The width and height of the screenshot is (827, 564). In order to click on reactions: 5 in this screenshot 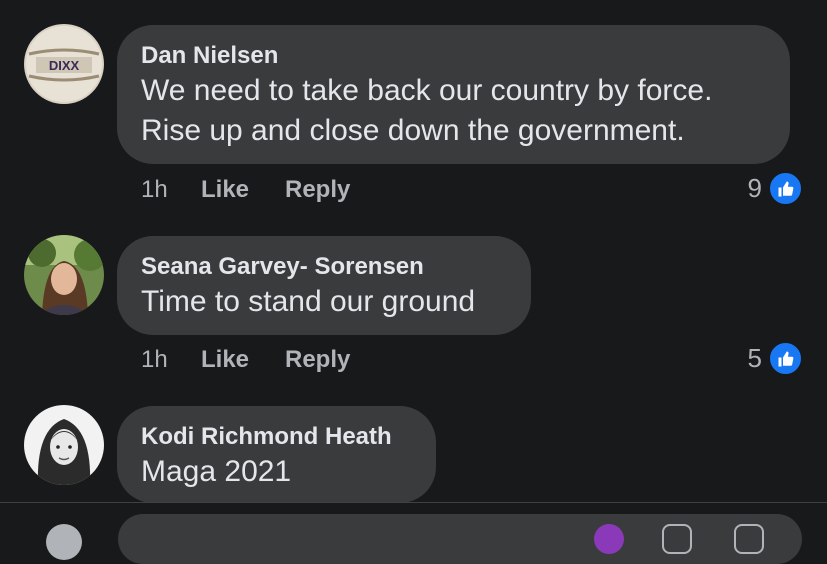, I will do `click(775, 358)`.